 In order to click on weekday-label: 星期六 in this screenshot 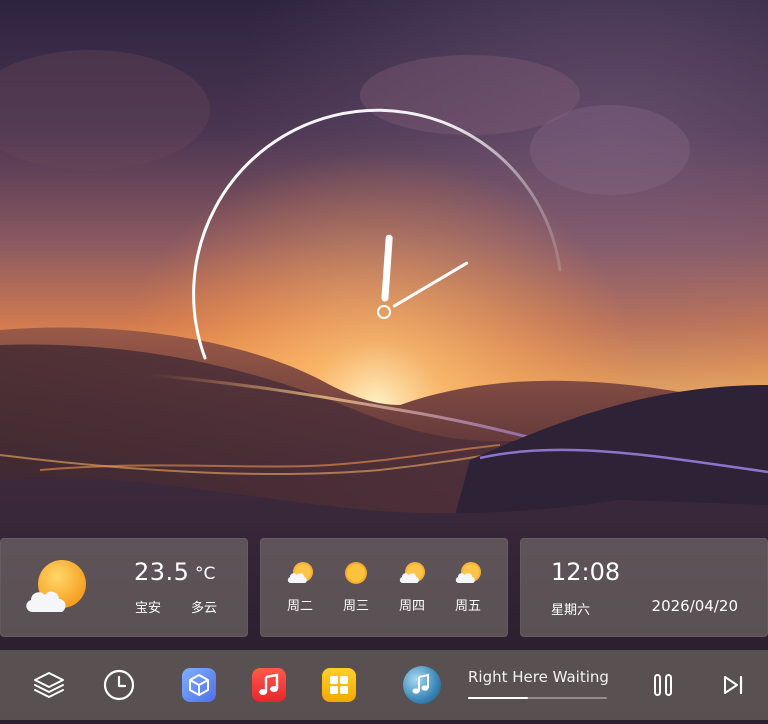, I will do `click(571, 610)`.